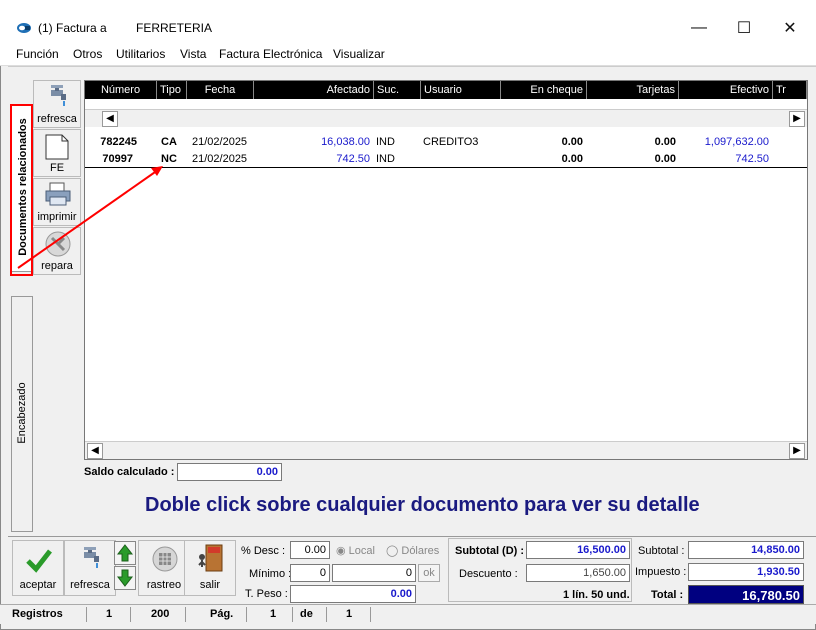  Describe the element at coordinates (310, 573) in the screenshot. I see `minimo-field: 0` at that location.